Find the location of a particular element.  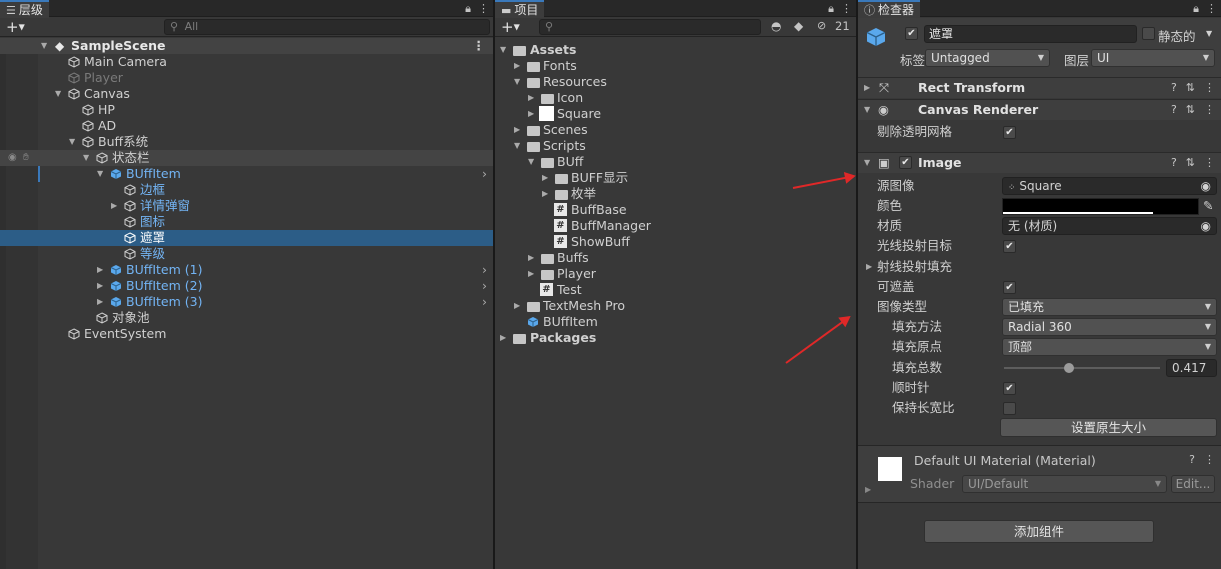

image-header: ▼ ▣ ✔ Image ? ⇅ ⋮ is located at coordinates (1039, 162).